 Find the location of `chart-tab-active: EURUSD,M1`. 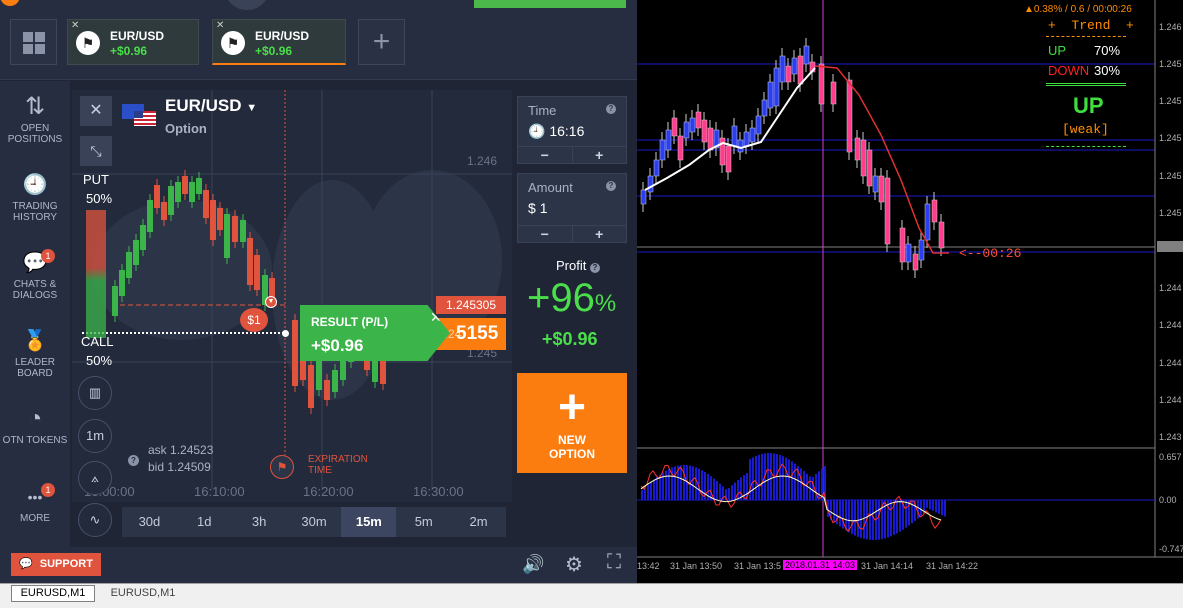

chart-tab-active: EURUSD,M1 is located at coordinates (53, 593).